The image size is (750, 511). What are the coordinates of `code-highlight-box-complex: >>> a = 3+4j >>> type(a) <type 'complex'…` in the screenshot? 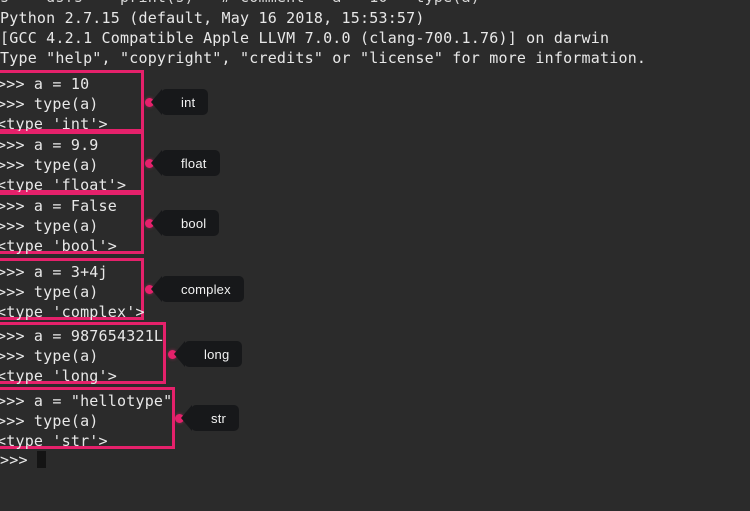 It's located at (72, 289).